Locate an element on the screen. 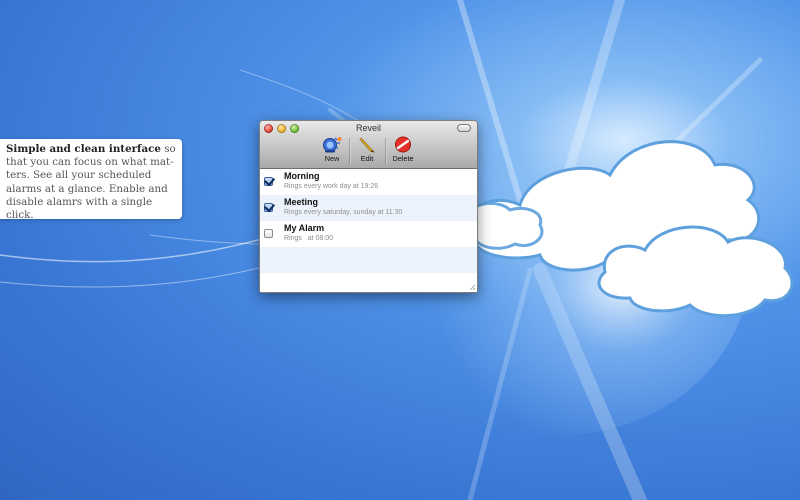 This screenshot has height=500, width=800. caption-line-4: alarms at a glance. Enable and is located at coordinates (87, 188).